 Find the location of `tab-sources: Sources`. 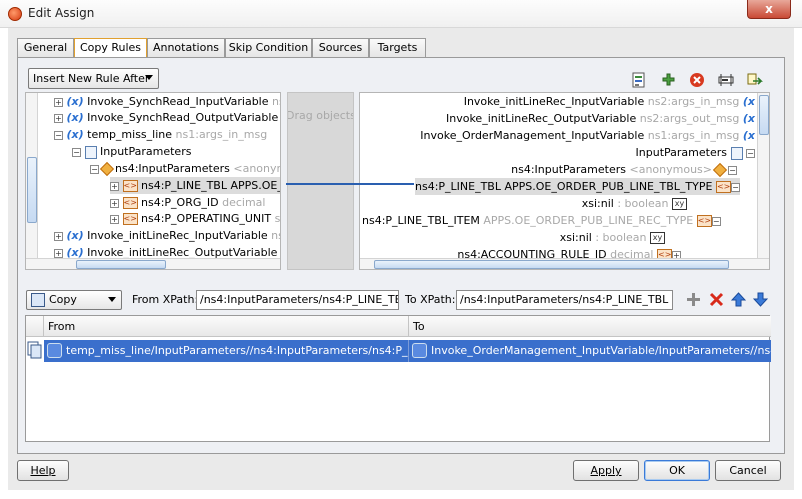

tab-sources: Sources is located at coordinates (340, 48).